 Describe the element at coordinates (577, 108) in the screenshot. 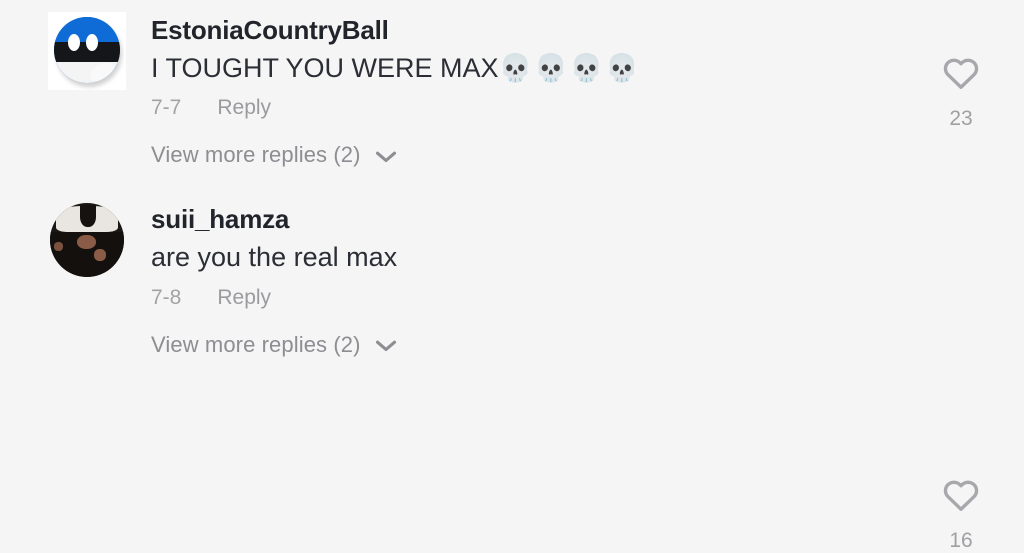

I see `comment-meta: 7-7 Reply` at that location.